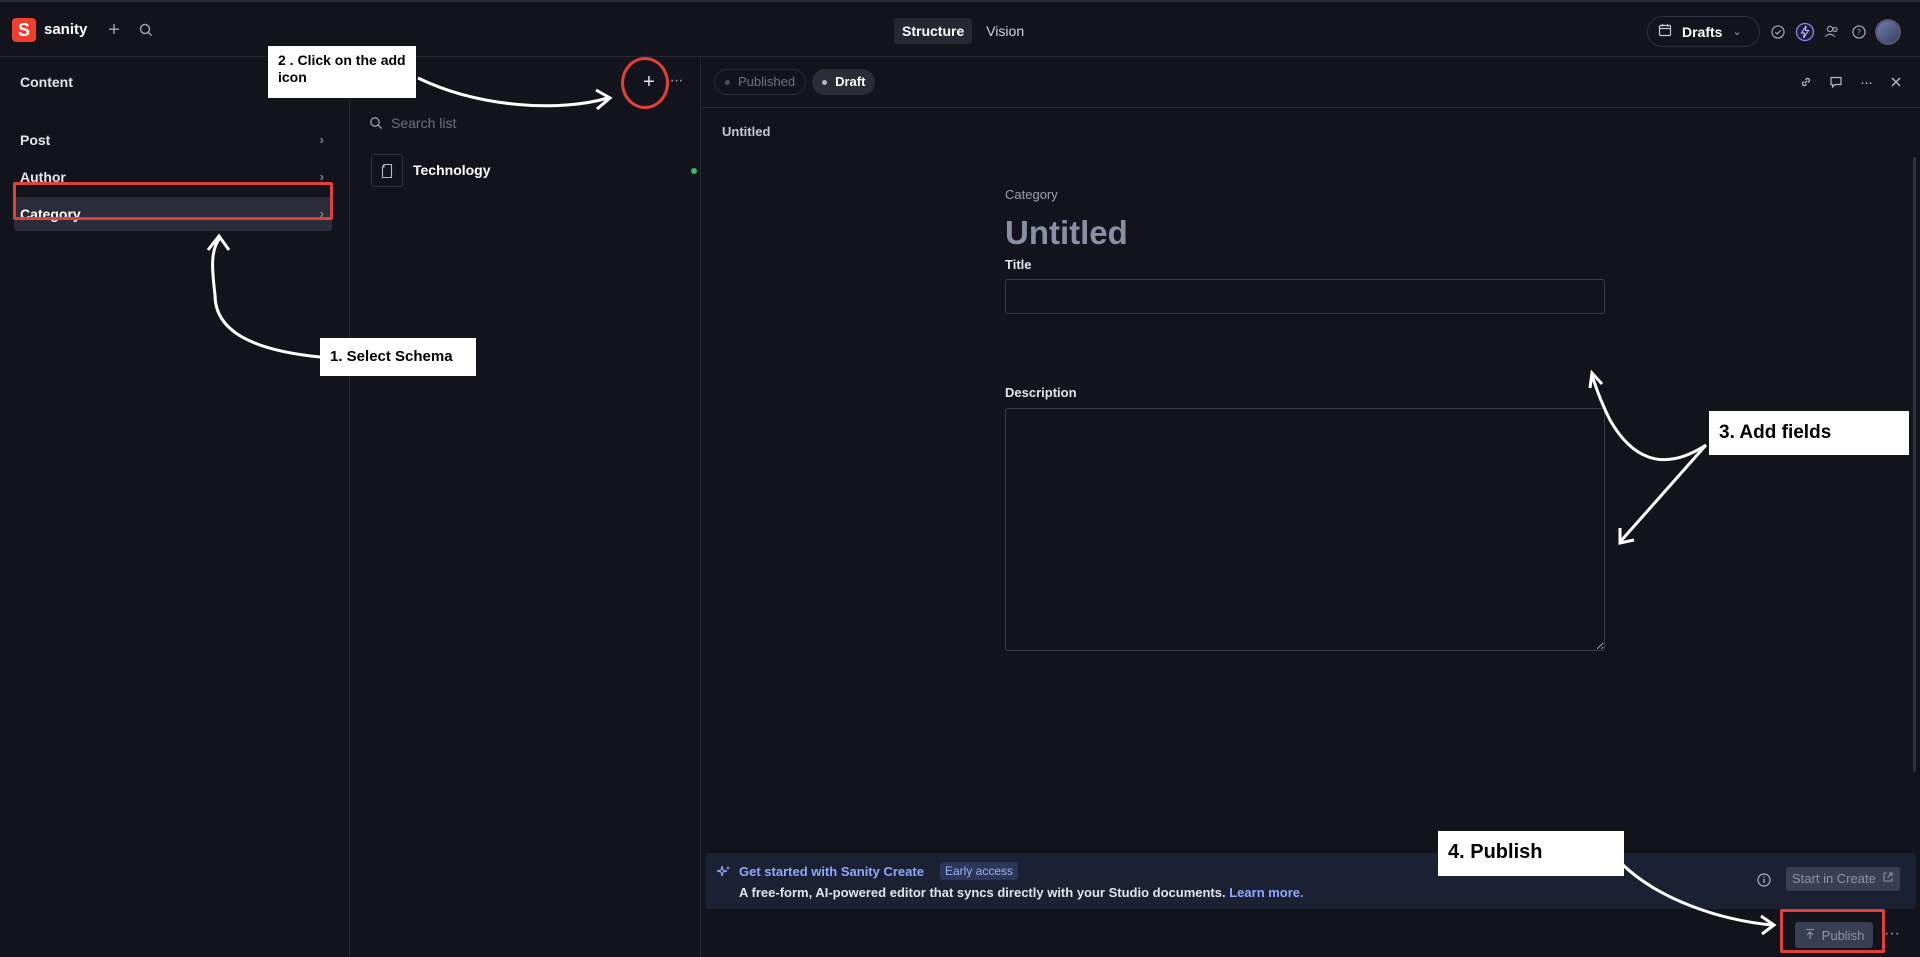 This screenshot has height=957, width=1920. I want to click on content-pane-title: Content, so click(46, 82).